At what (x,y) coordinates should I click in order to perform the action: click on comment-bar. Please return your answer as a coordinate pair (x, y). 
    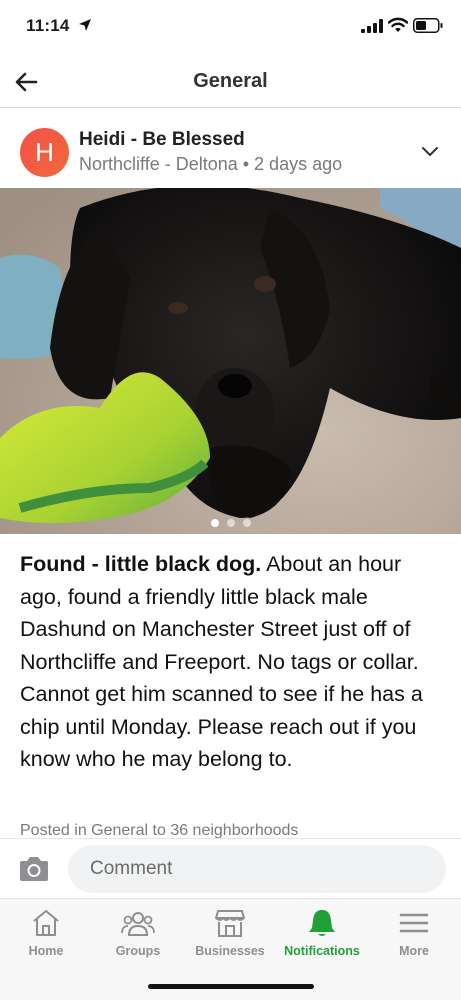
    Looking at the image, I should click on (230, 868).